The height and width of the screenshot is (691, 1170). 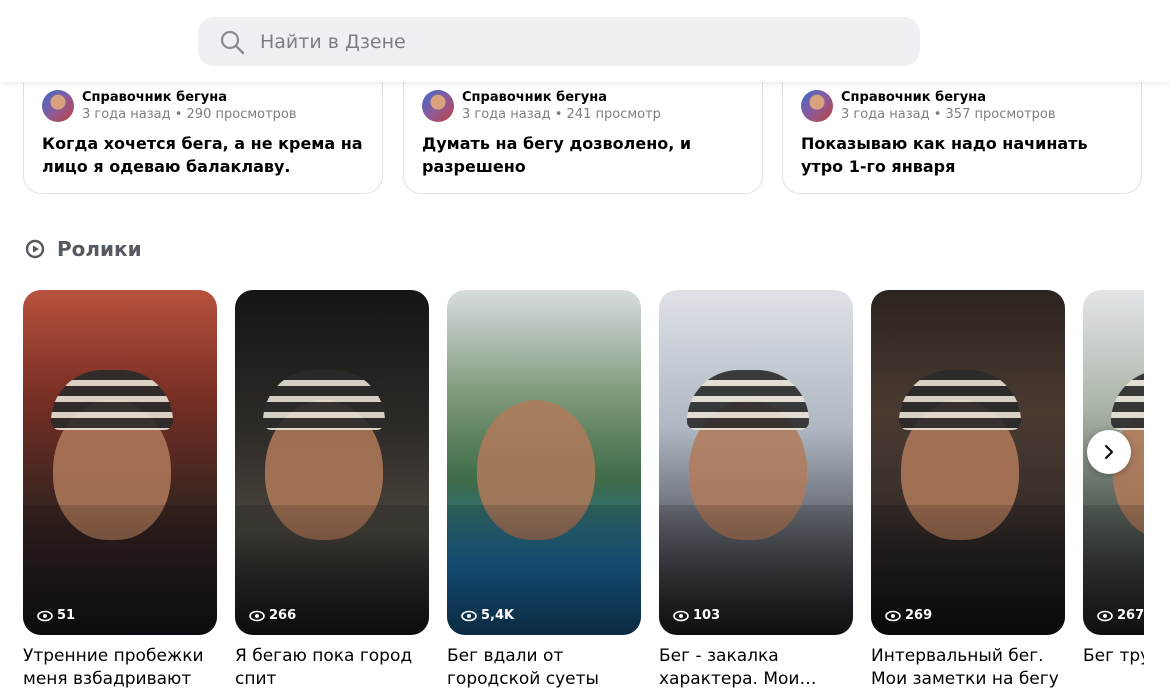 I want to click on video-thumbnail: 103, so click(x=756, y=462).